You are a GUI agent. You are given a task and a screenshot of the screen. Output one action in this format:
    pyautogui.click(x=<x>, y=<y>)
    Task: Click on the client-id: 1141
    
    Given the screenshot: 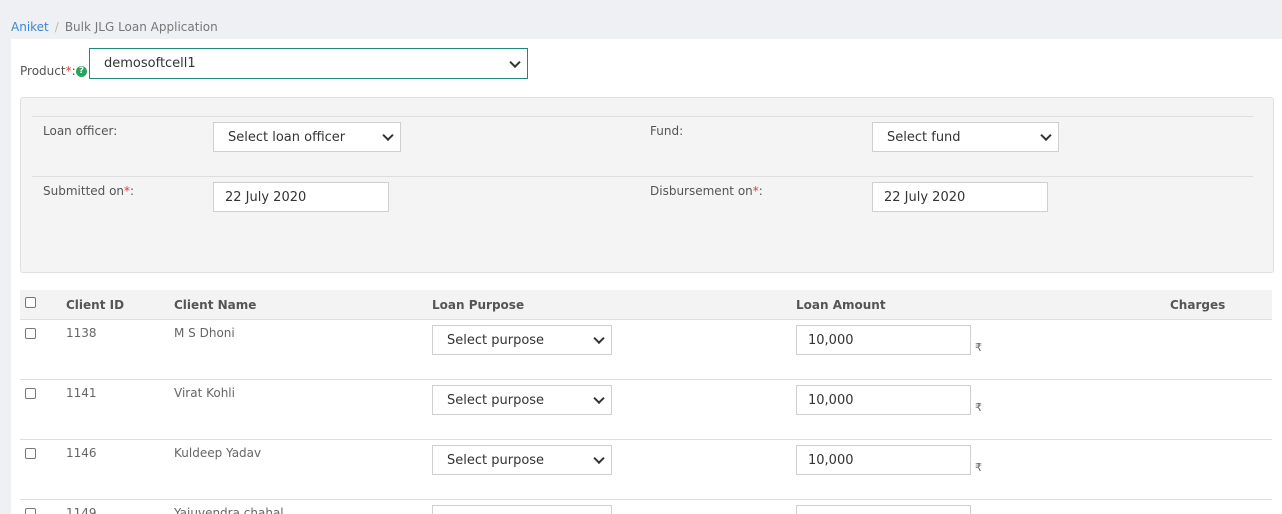 What is the action you would take?
    pyautogui.click(x=81, y=393)
    